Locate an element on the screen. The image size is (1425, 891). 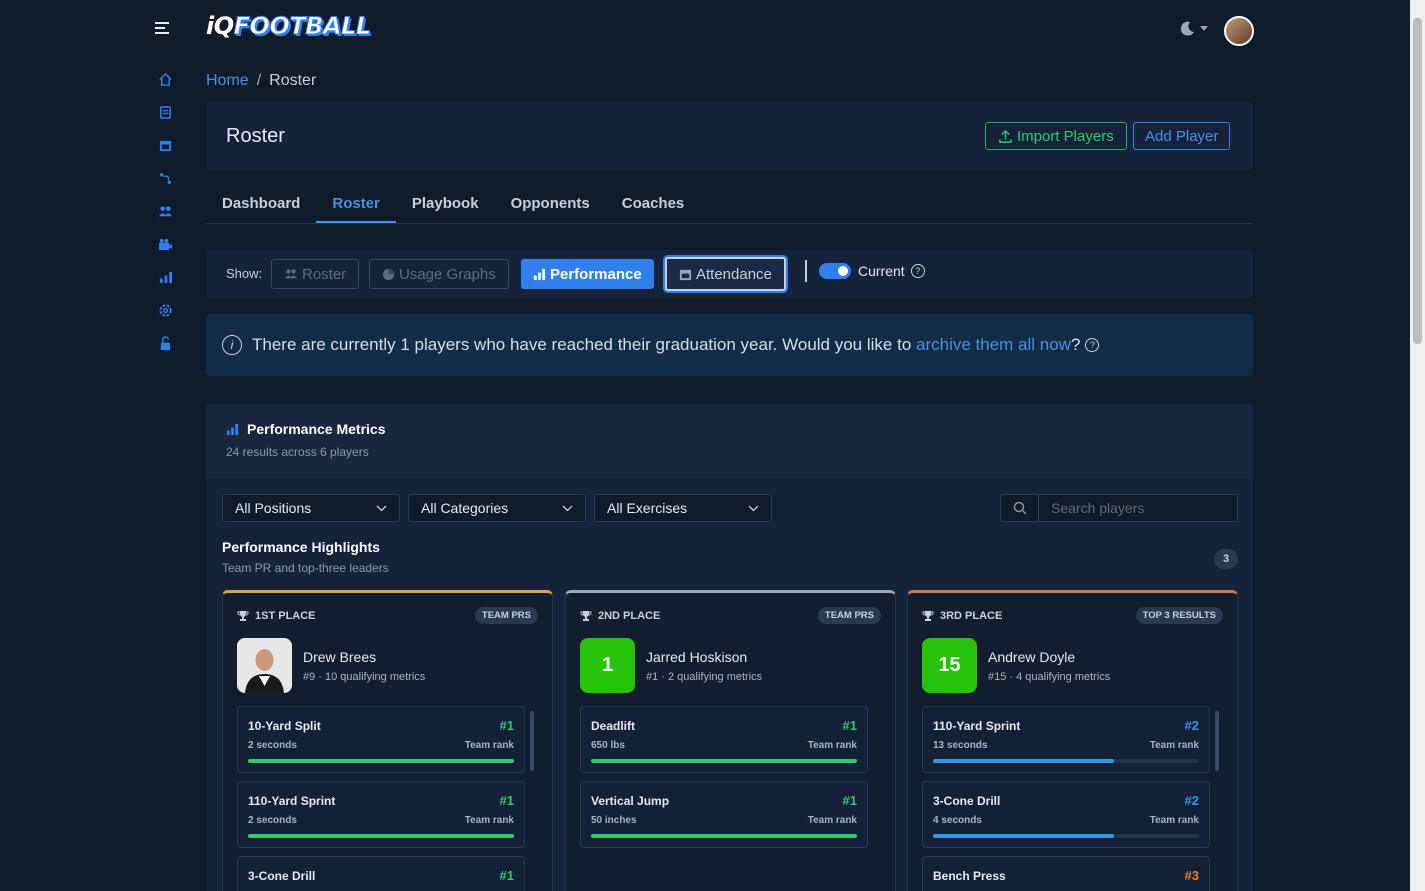
scrollbar-thumb is located at coordinates (1417, 181).